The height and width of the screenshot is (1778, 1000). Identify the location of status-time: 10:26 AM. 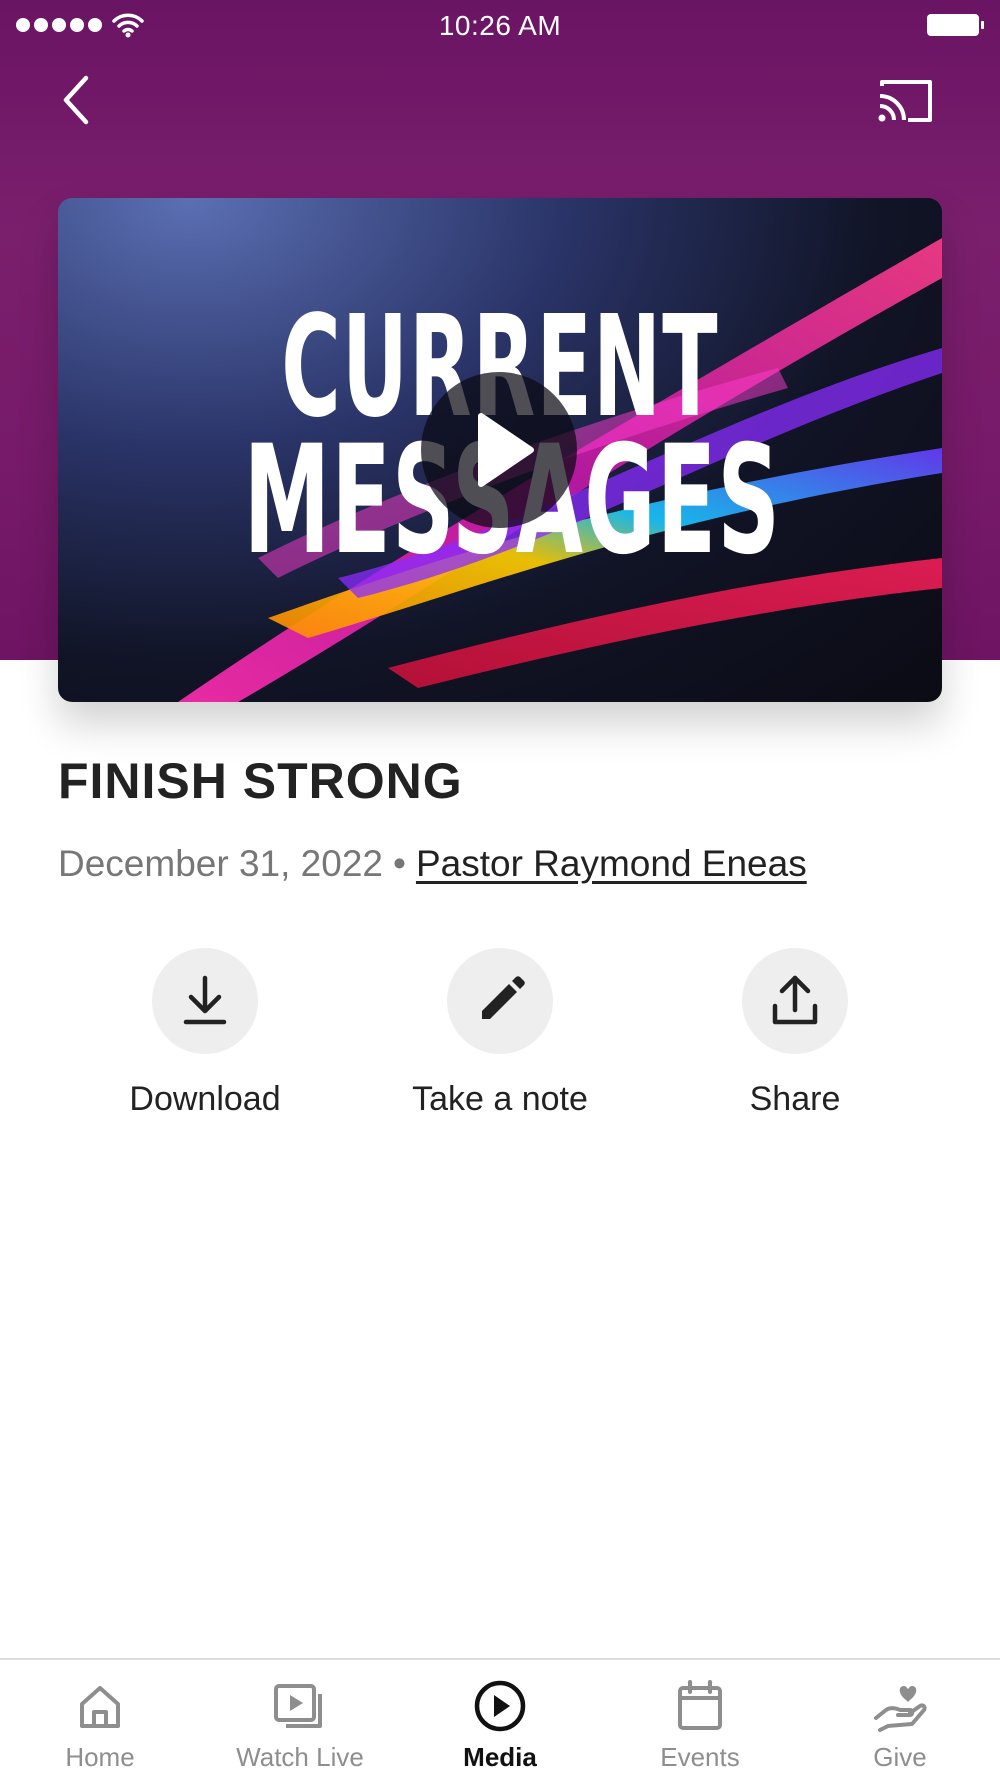
(500, 25).